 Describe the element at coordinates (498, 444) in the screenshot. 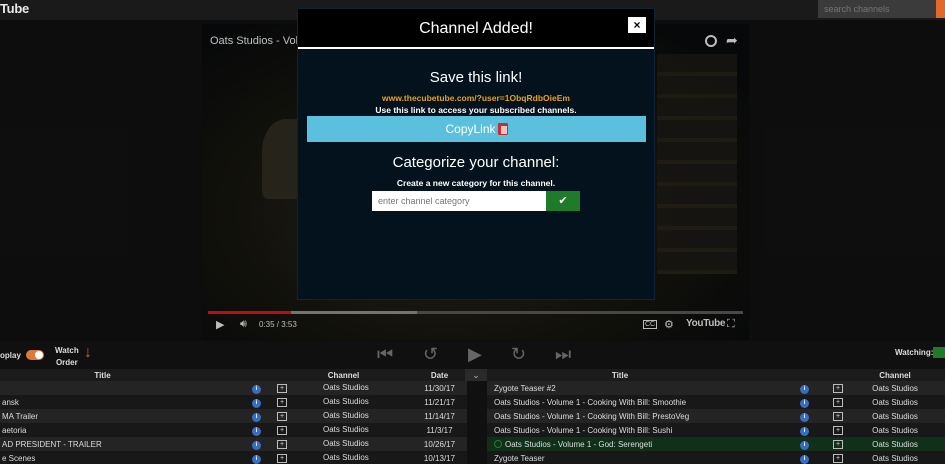

I see `now-playing-icon` at that location.